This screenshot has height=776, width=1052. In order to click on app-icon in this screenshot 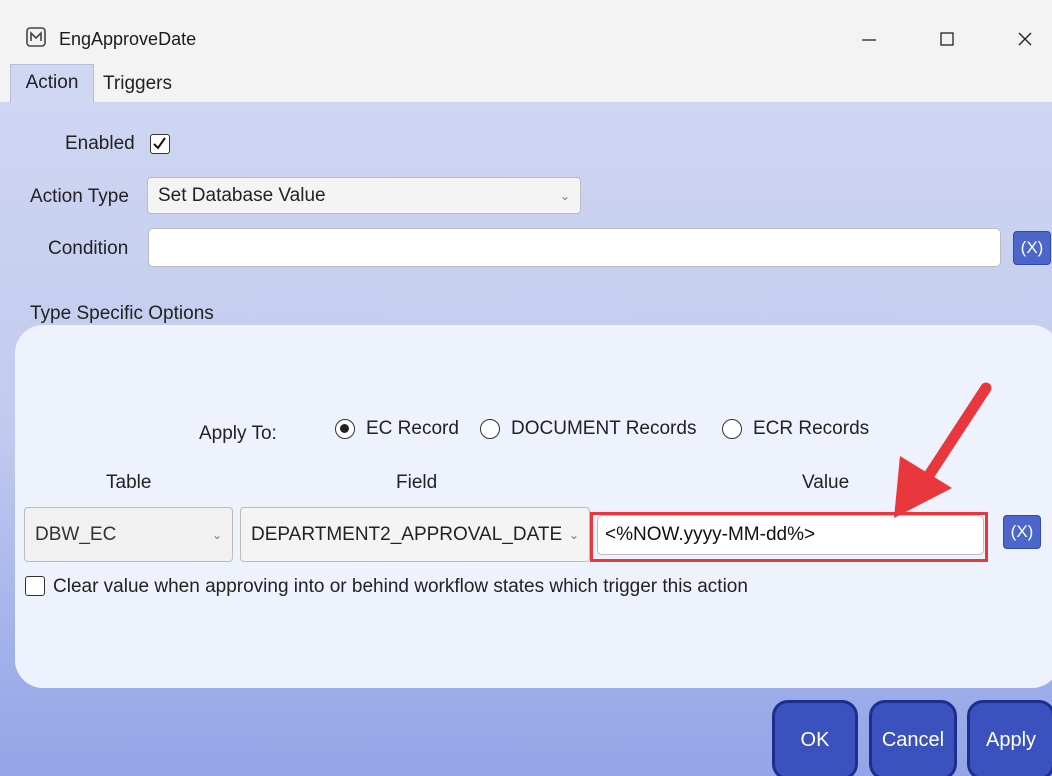, I will do `click(36, 37)`.